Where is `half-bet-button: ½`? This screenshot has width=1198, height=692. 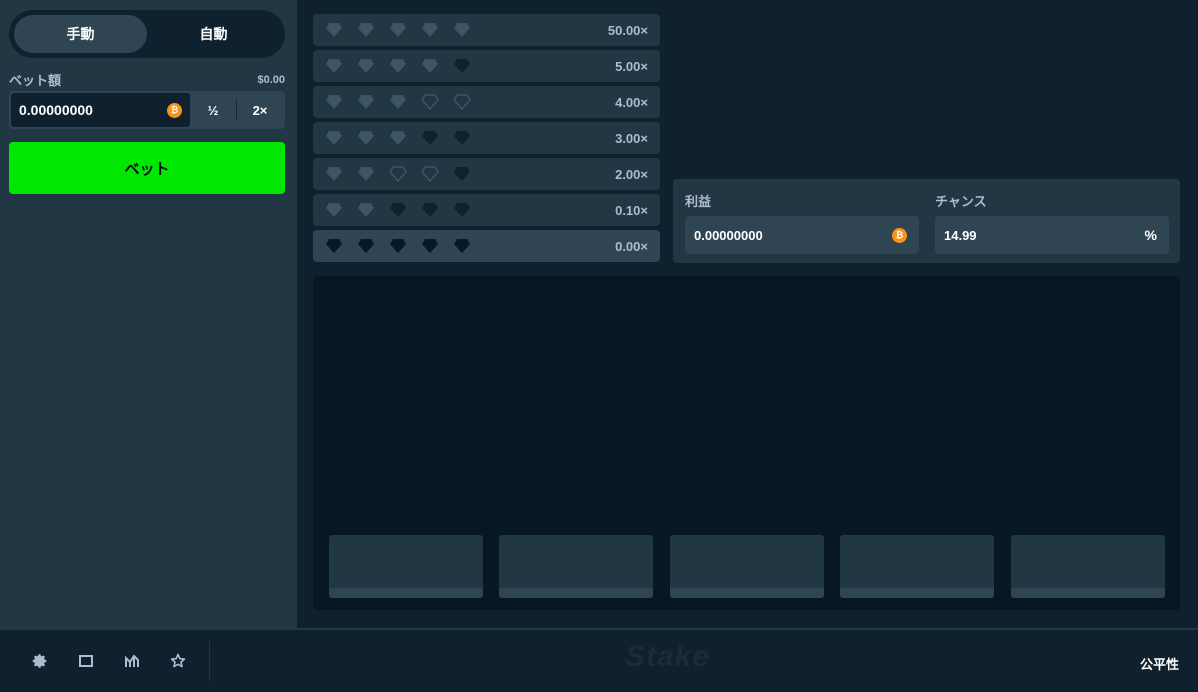 half-bet-button: ½ is located at coordinates (213, 110).